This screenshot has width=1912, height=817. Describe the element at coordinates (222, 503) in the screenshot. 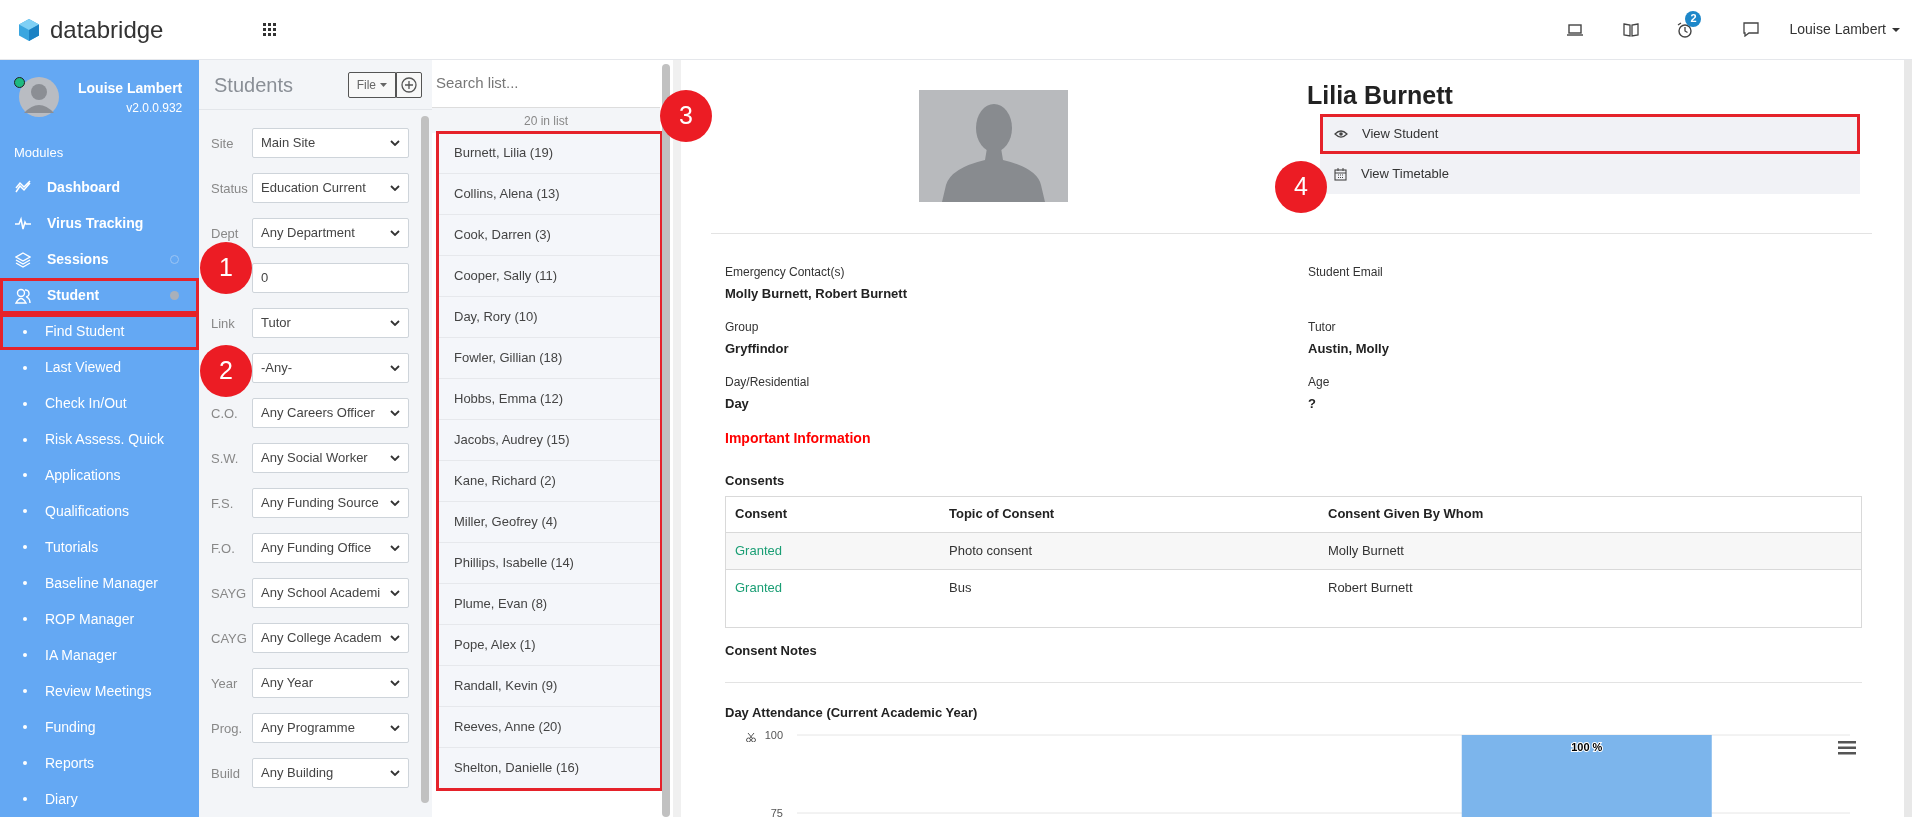

I see `filter-label: F.S.` at that location.